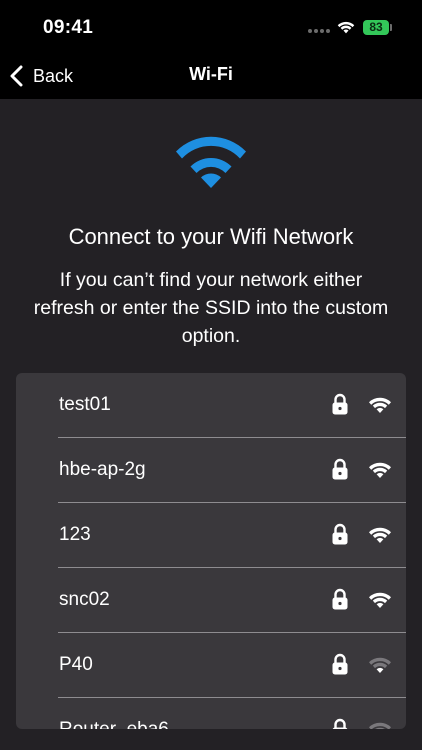 The width and height of the screenshot is (422, 750). What do you see at coordinates (319, 31) in the screenshot?
I see `cellular-signal-icon` at bounding box center [319, 31].